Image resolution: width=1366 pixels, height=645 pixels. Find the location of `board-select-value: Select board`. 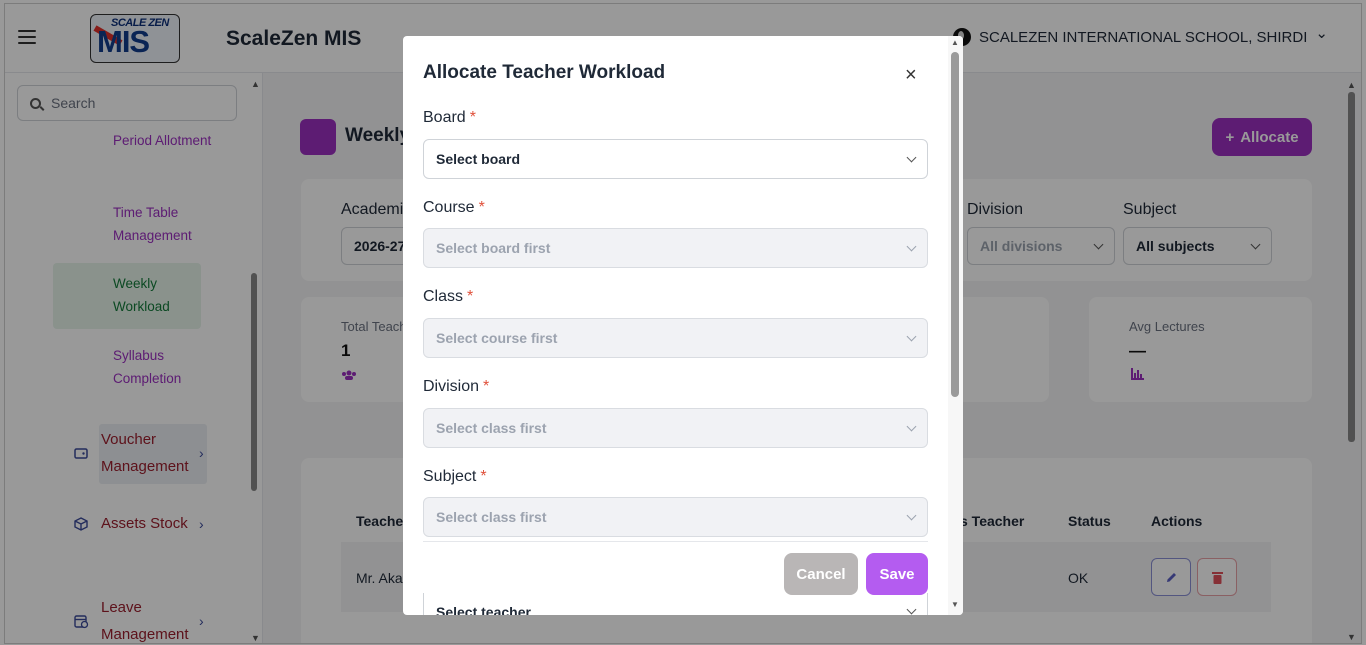

board-select-value: Select board is located at coordinates (478, 159).